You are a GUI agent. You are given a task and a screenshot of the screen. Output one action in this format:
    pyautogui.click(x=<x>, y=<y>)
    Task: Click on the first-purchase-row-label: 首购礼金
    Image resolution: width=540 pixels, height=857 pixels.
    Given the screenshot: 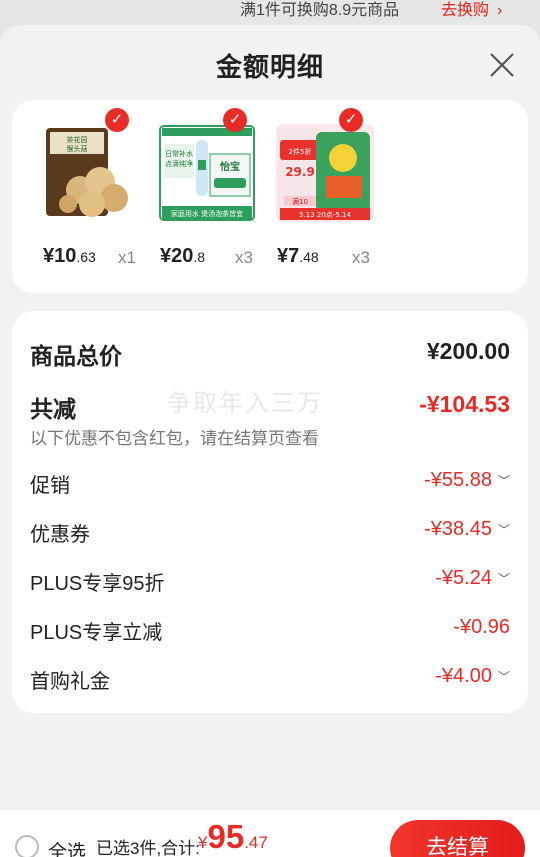 What is the action you would take?
    pyautogui.click(x=70, y=682)
    